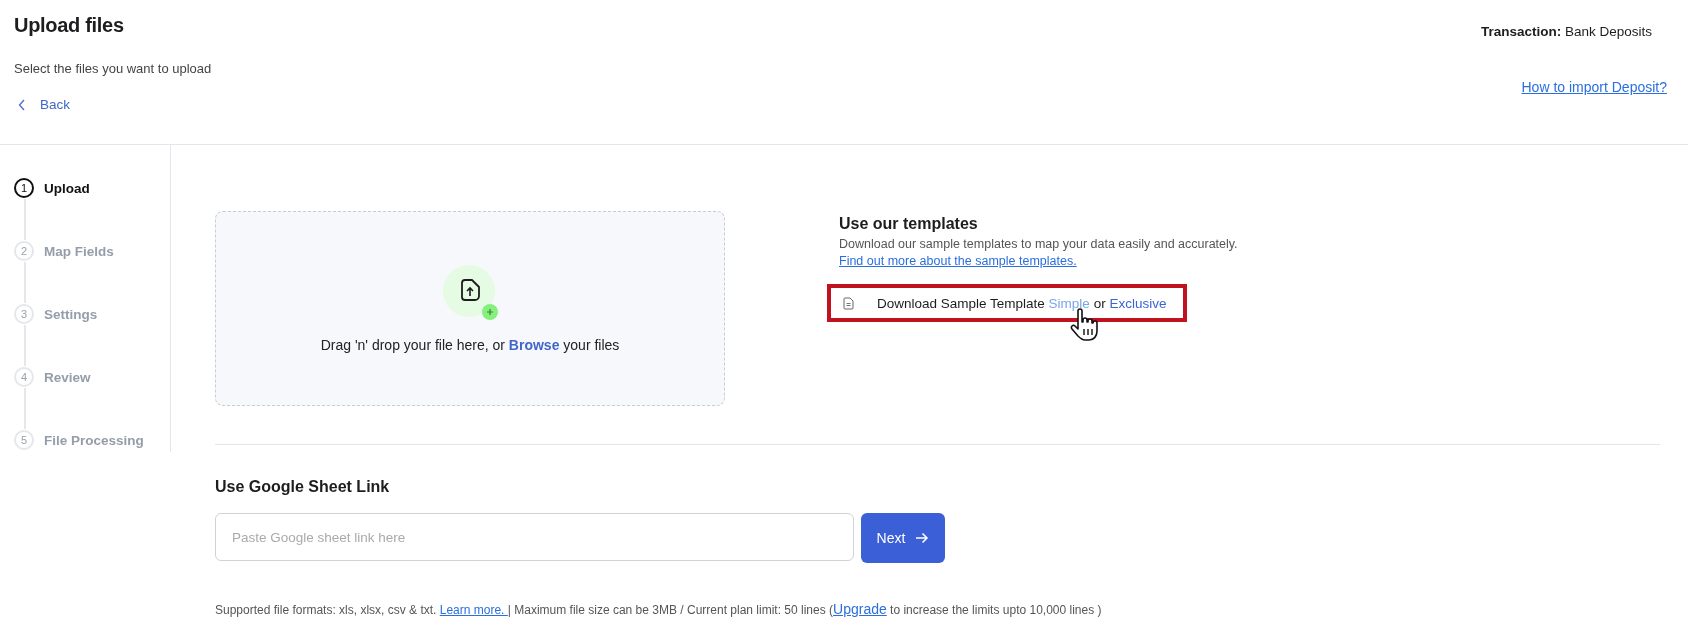 This screenshot has width=1688, height=644. I want to click on file-upload-icon, so click(472, 293).